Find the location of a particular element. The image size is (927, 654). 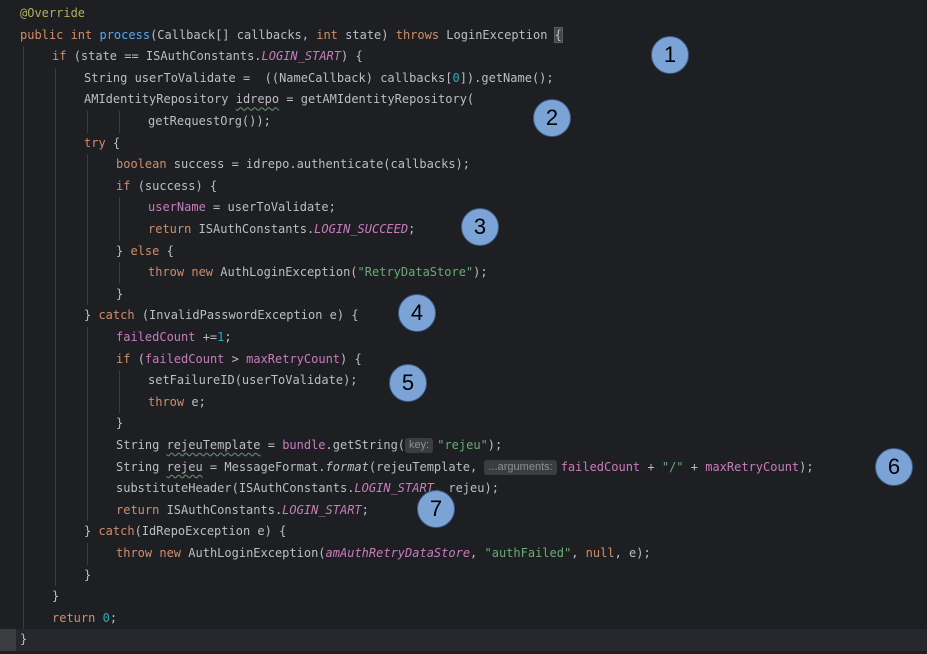

code-token: = userToValidate; is located at coordinates (270, 207).